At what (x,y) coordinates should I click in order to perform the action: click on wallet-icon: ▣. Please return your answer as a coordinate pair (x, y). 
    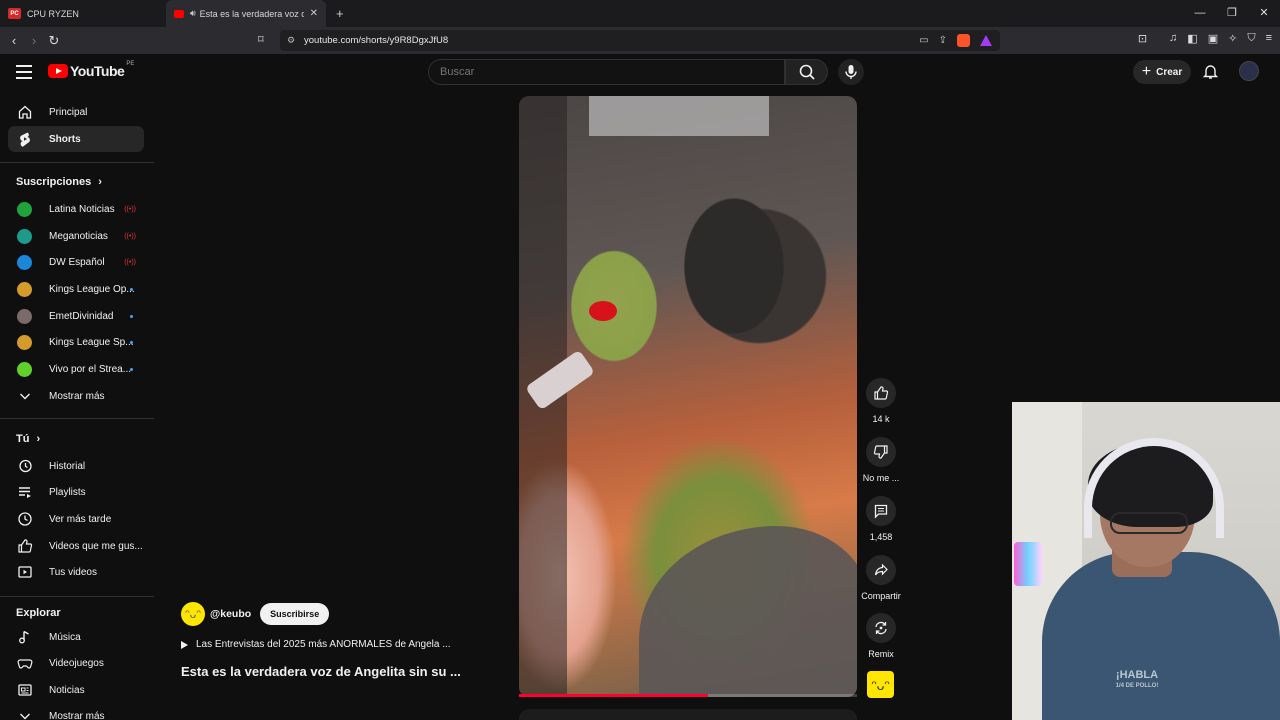
    Looking at the image, I should click on (1213, 38).